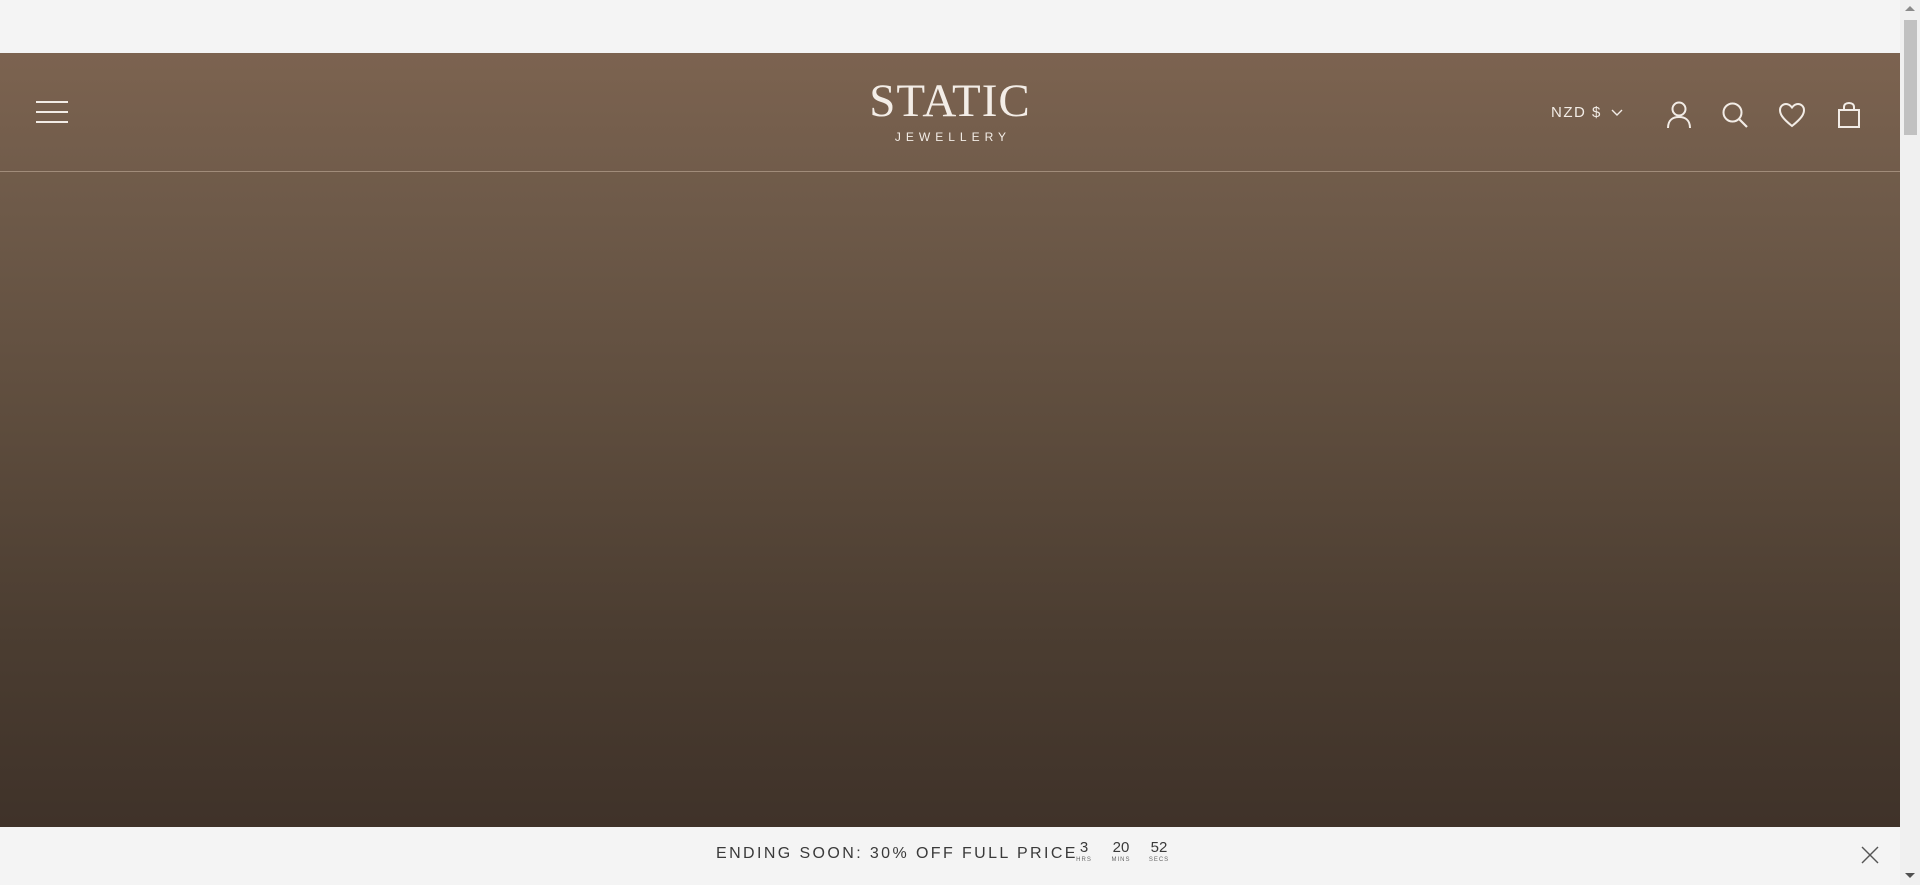 The width and height of the screenshot is (1920, 885). What do you see at coordinates (897, 853) in the screenshot?
I see `promo-text: ENDING SOON: 30% OFF FULL PRICE` at bounding box center [897, 853].